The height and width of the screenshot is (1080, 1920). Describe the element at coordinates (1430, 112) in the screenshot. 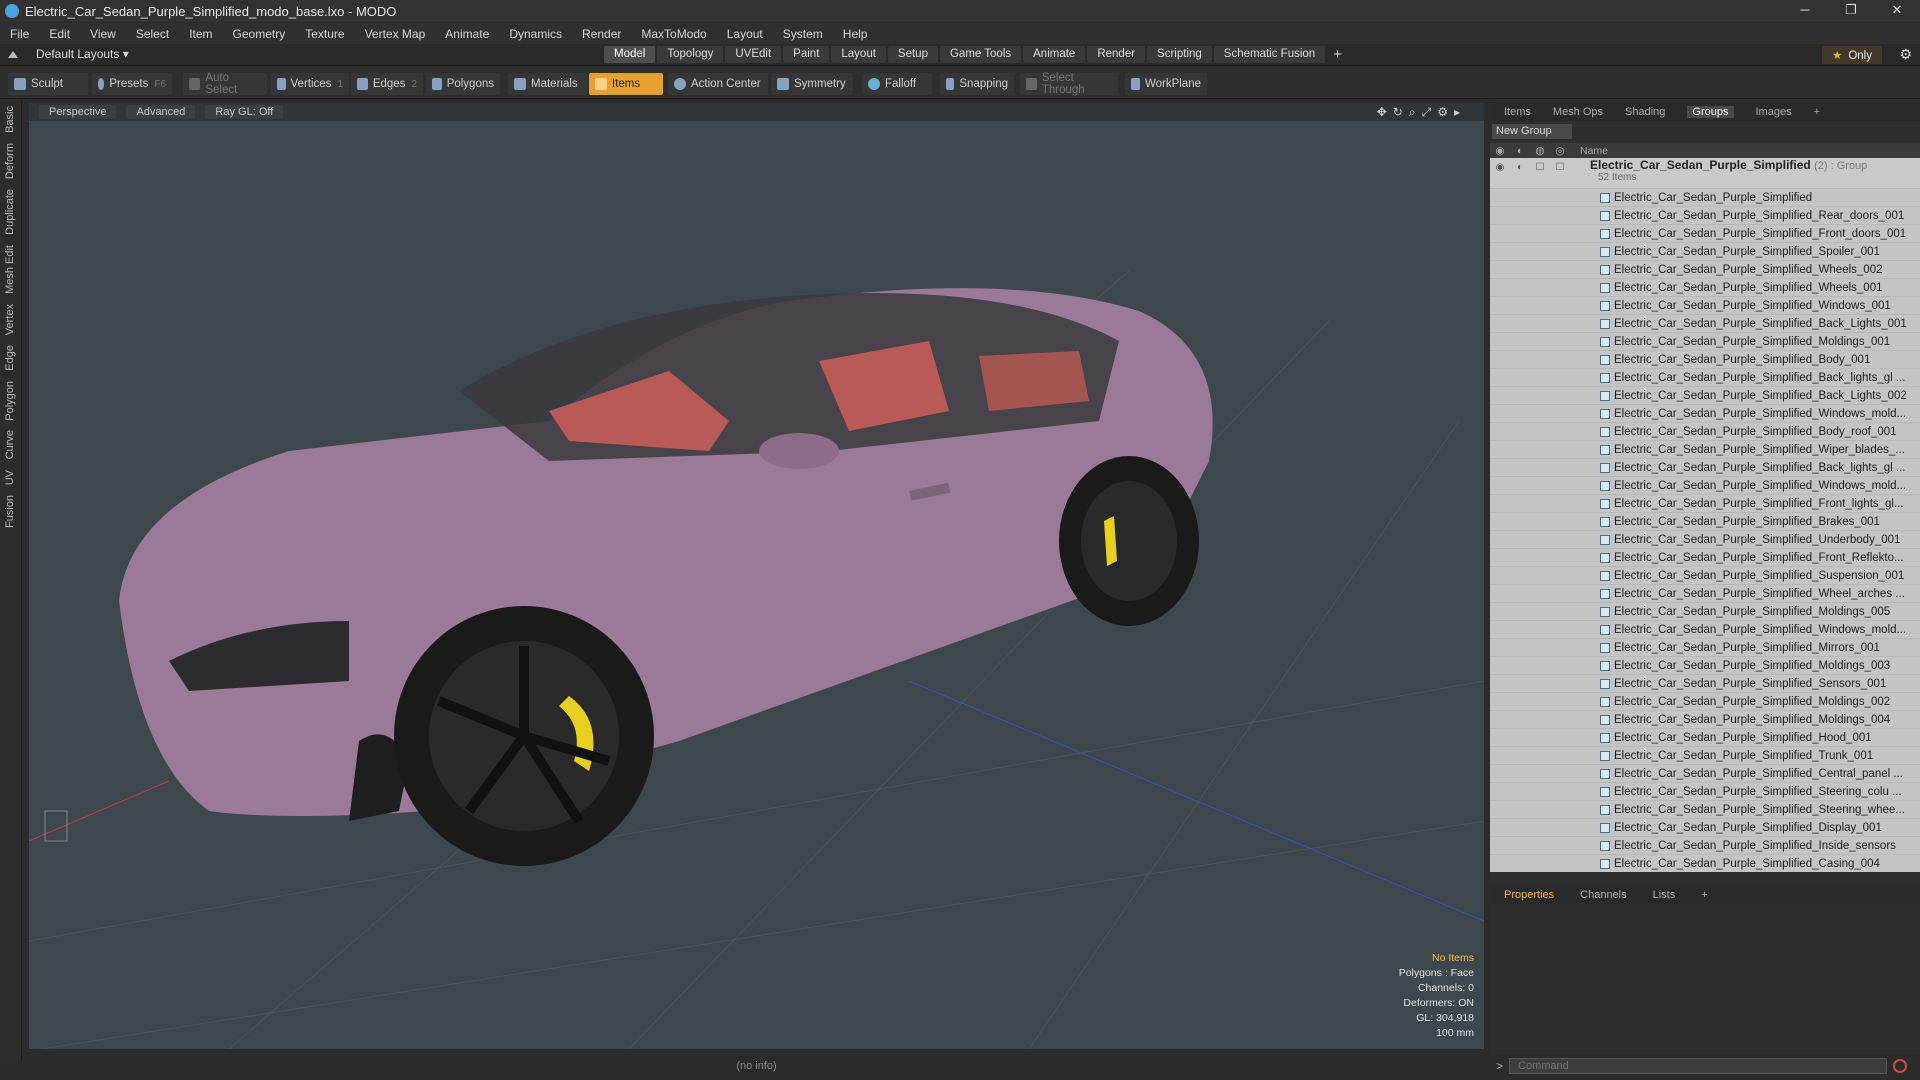

I see `fit-icon: ⤢` at that location.